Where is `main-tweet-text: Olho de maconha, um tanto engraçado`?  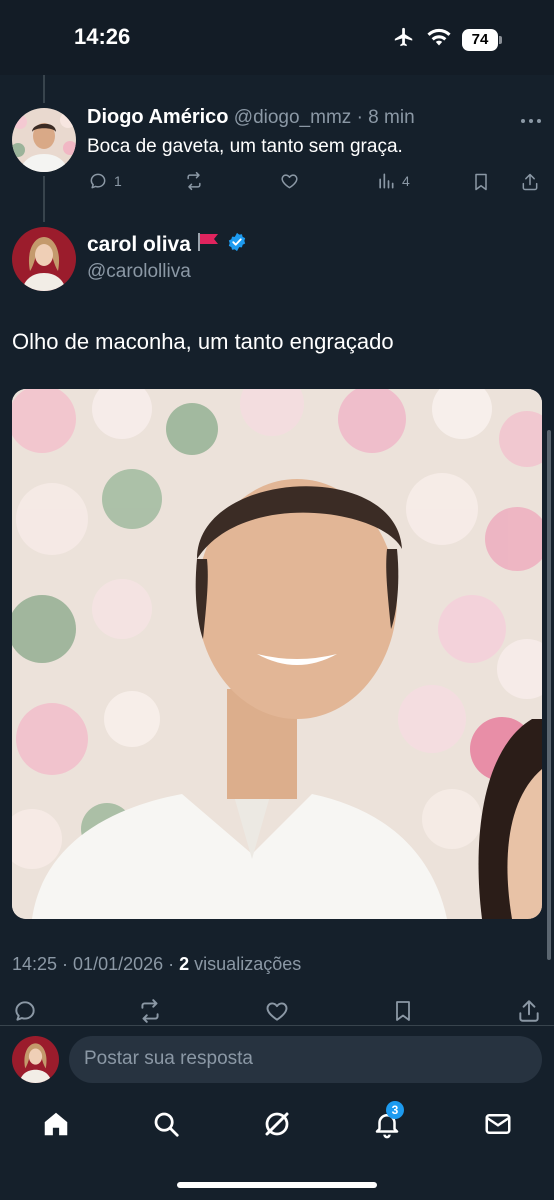
main-tweet-text: Olho de maconha, um tanto engraçado is located at coordinates (203, 341).